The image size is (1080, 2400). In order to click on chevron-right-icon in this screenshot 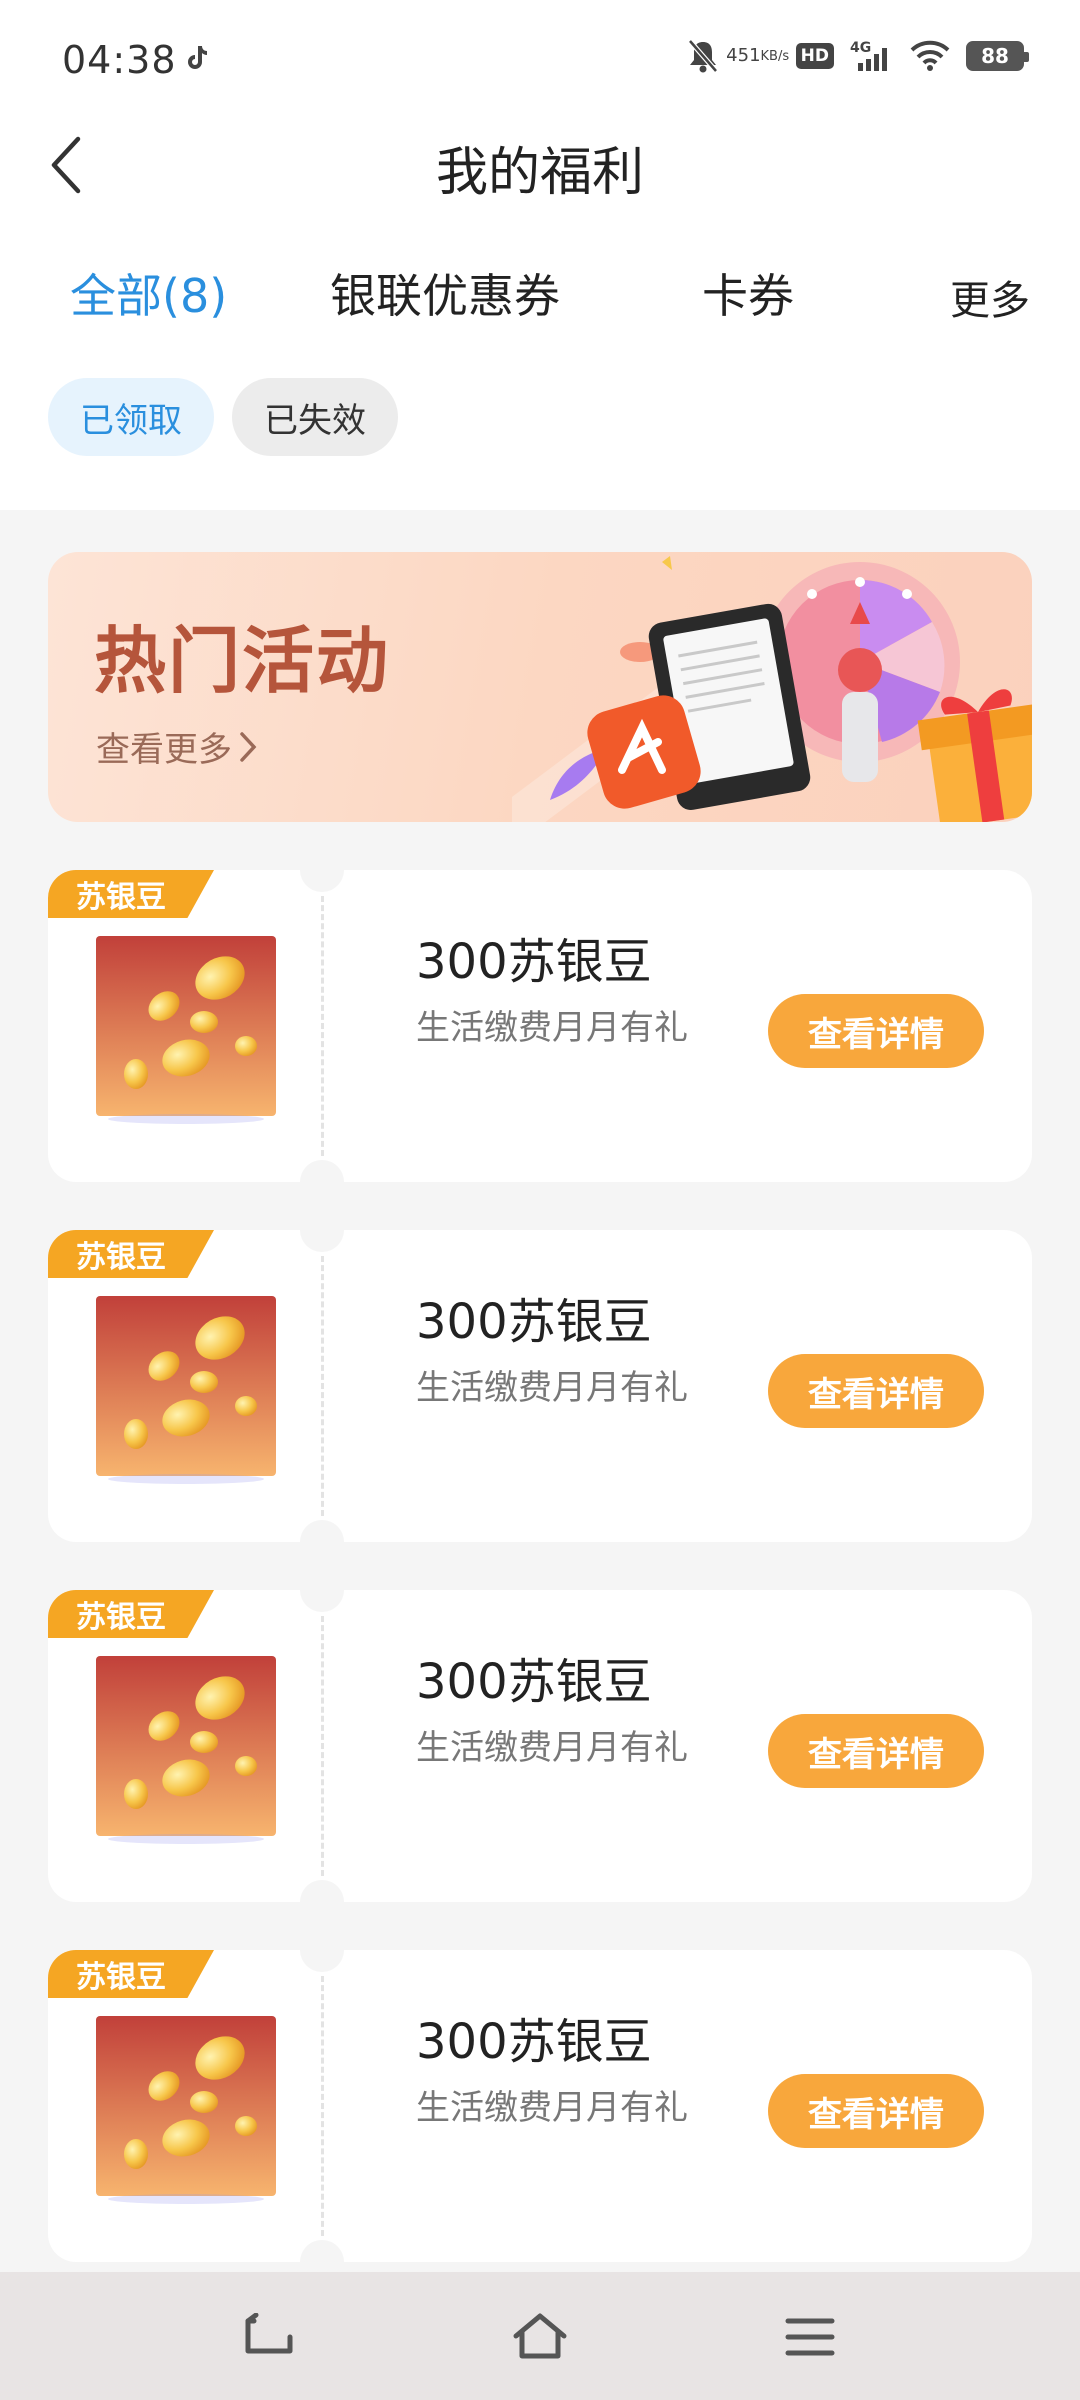, I will do `click(248, 746)`.